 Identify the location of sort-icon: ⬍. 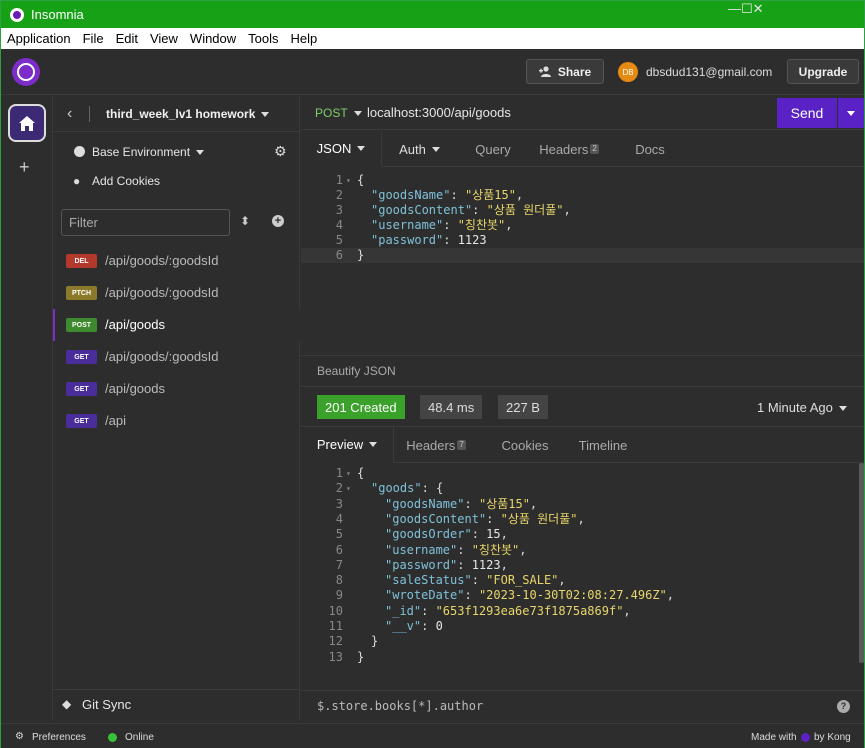
(245, 221).